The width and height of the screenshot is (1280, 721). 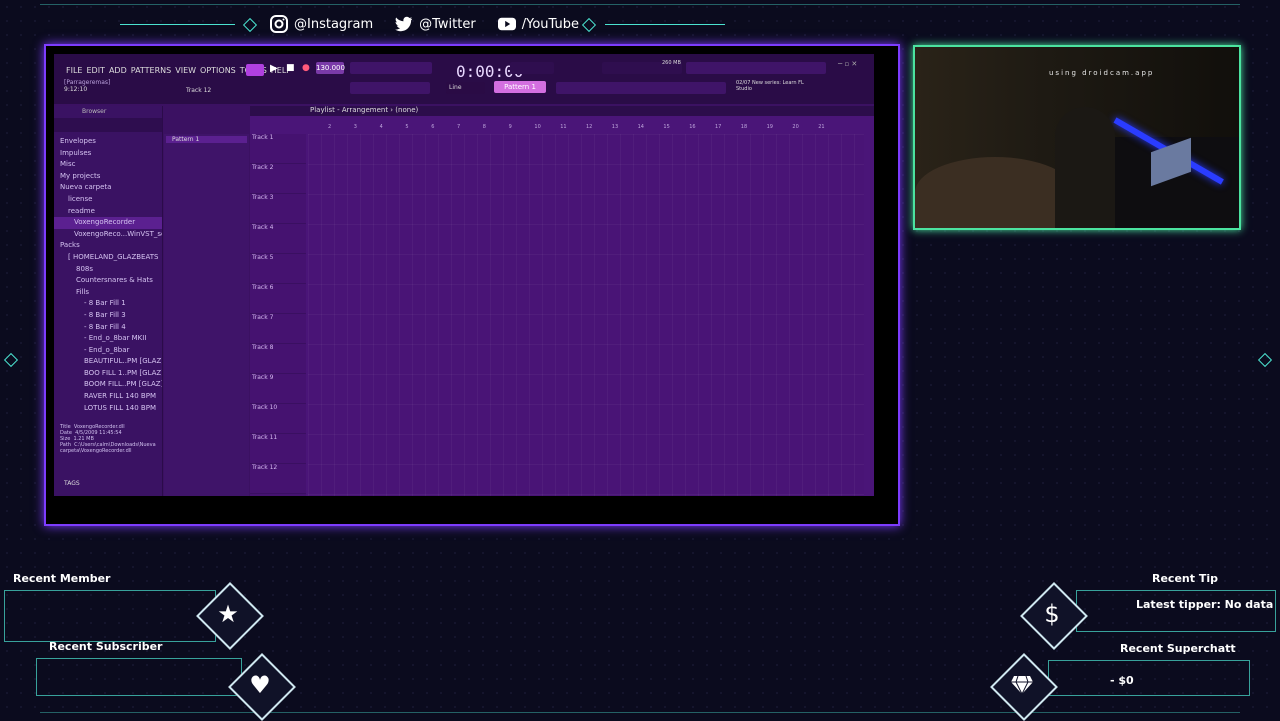 What do you see at coordinates (151, 70) in the screenshot?
I see `menu-patterns: PATTERNS` at bounding box center [151, 70].